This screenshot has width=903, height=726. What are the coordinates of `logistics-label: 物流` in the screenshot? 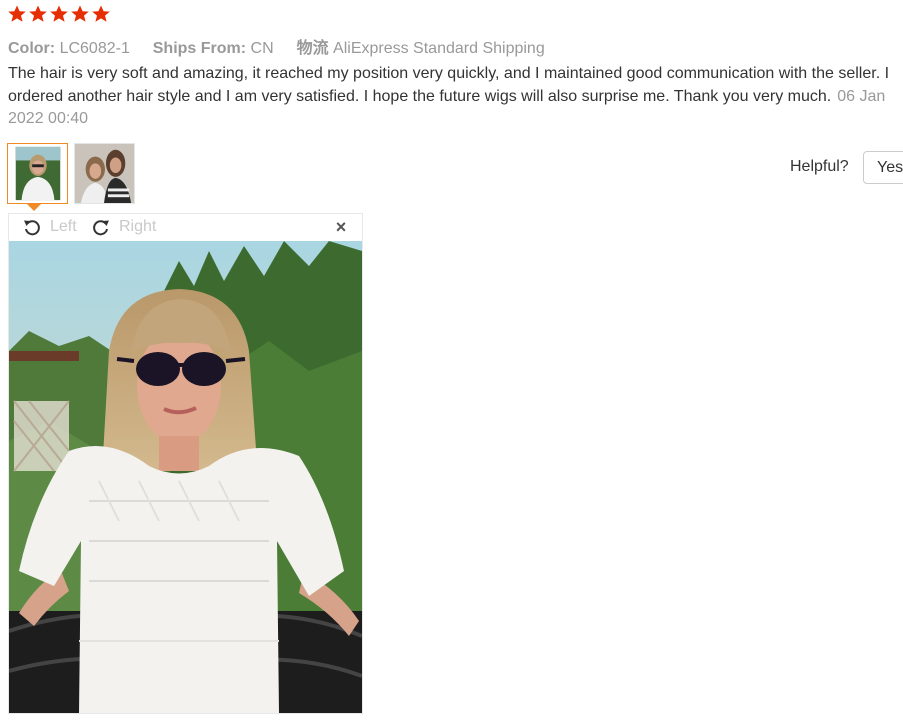 It's located at (312, 48).